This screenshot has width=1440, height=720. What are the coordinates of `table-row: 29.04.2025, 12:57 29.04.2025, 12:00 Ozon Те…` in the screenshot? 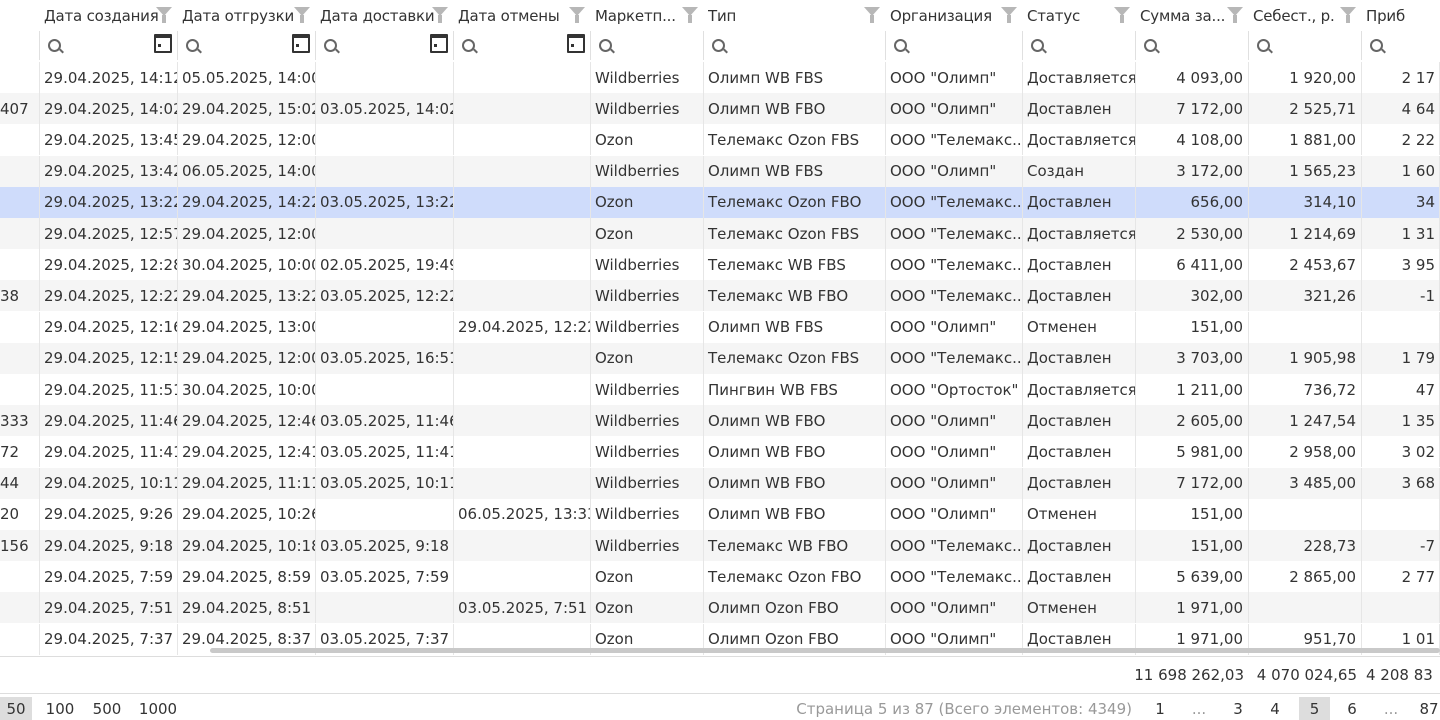 It's located at (720, 233).